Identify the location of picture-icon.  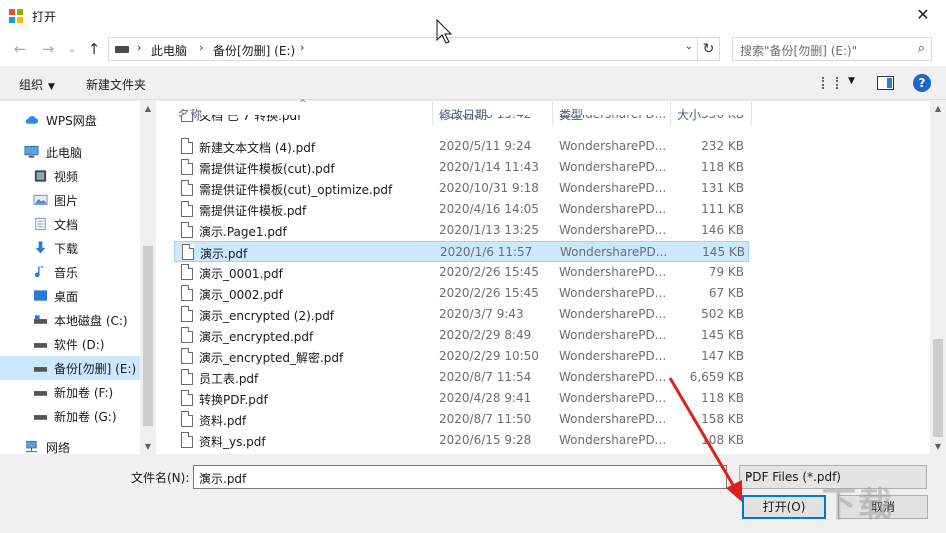
(40, 200).